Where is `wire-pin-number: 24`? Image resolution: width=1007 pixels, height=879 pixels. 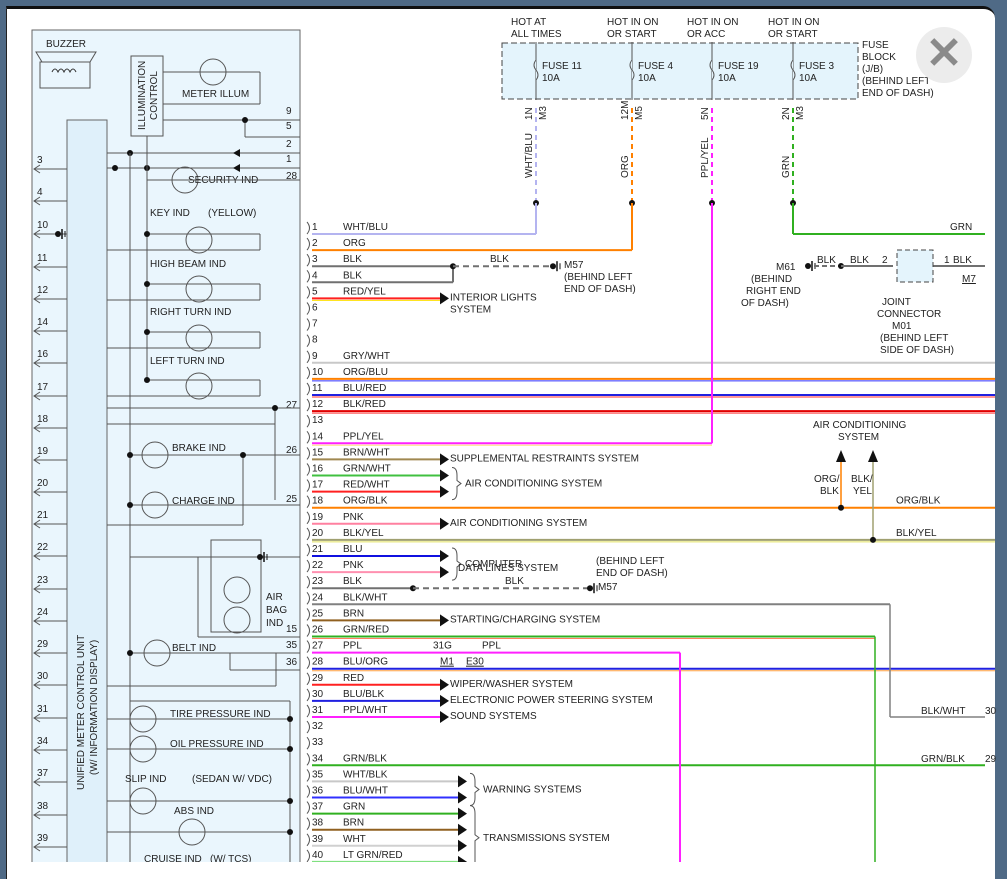
wire-pin-number: 24 is located at coordinates (318, 597).